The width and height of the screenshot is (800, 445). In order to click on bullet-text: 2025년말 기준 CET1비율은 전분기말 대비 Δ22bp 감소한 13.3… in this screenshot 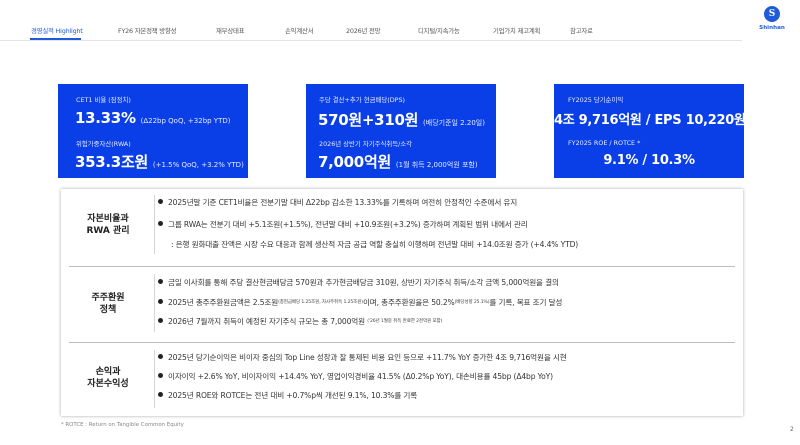, I will do `click(343, 202)`.